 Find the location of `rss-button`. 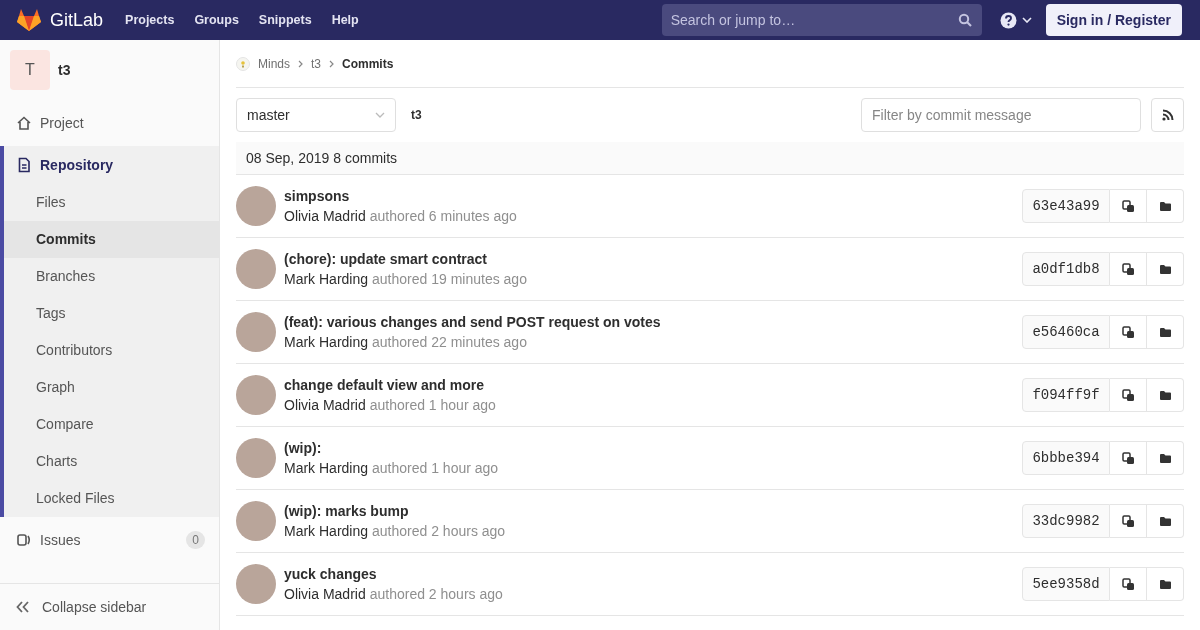

rss-button is located at coordinates (1167, 115).